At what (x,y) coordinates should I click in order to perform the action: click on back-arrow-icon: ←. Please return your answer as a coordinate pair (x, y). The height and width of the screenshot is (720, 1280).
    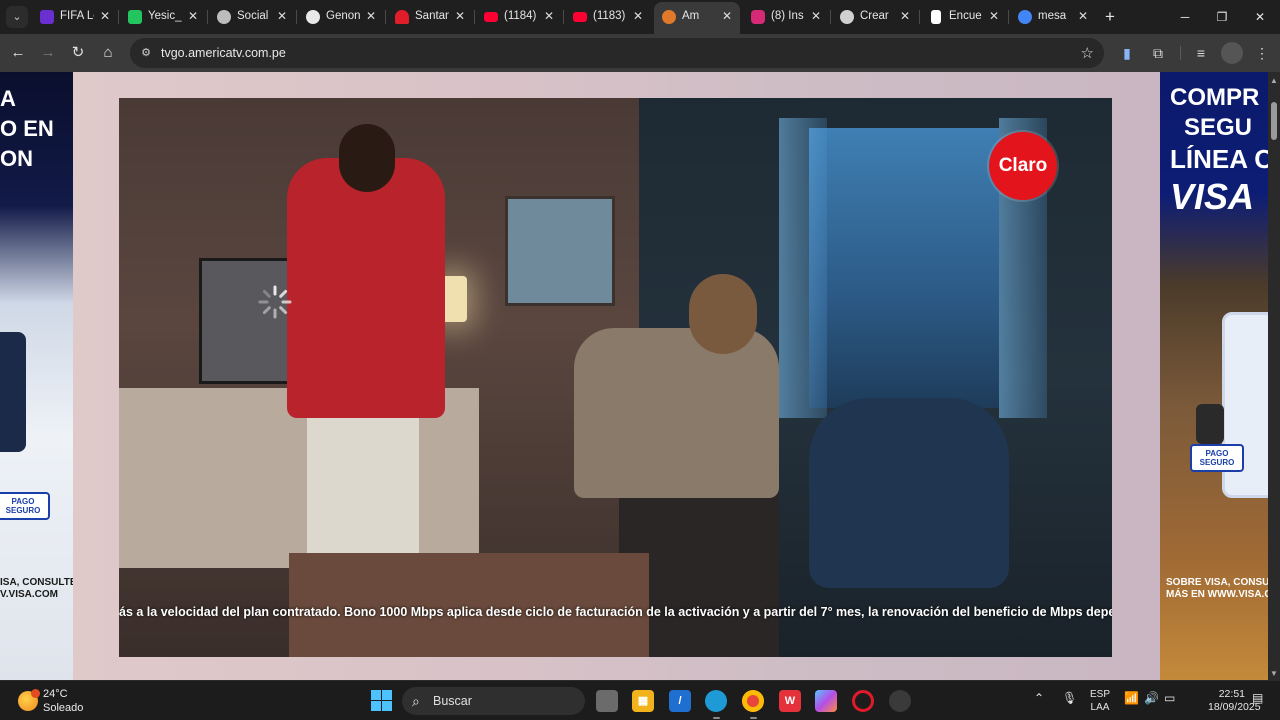
    Looking at the image, I should click on (18, 53).